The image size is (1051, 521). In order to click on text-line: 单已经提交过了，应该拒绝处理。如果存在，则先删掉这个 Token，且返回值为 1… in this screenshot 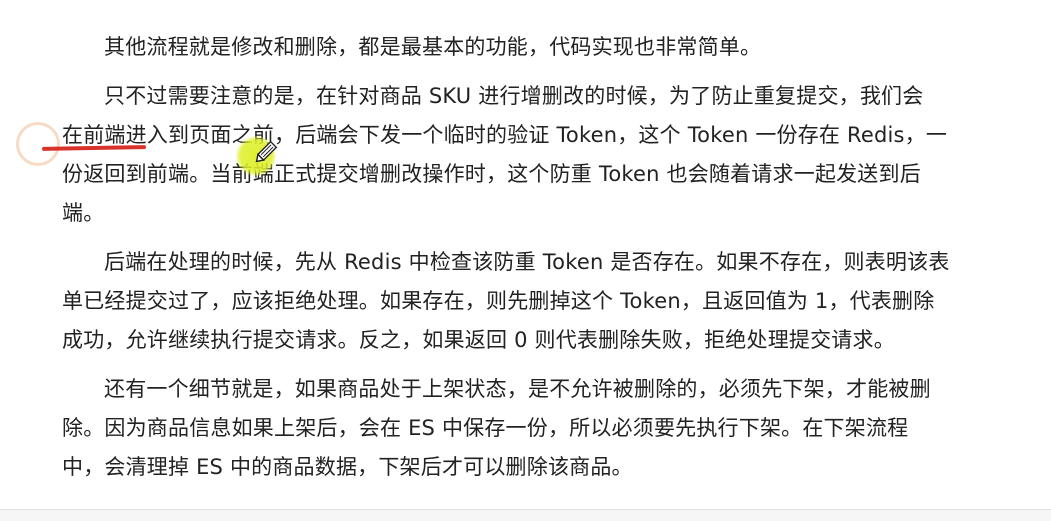, I will do `click(498, 301)`.